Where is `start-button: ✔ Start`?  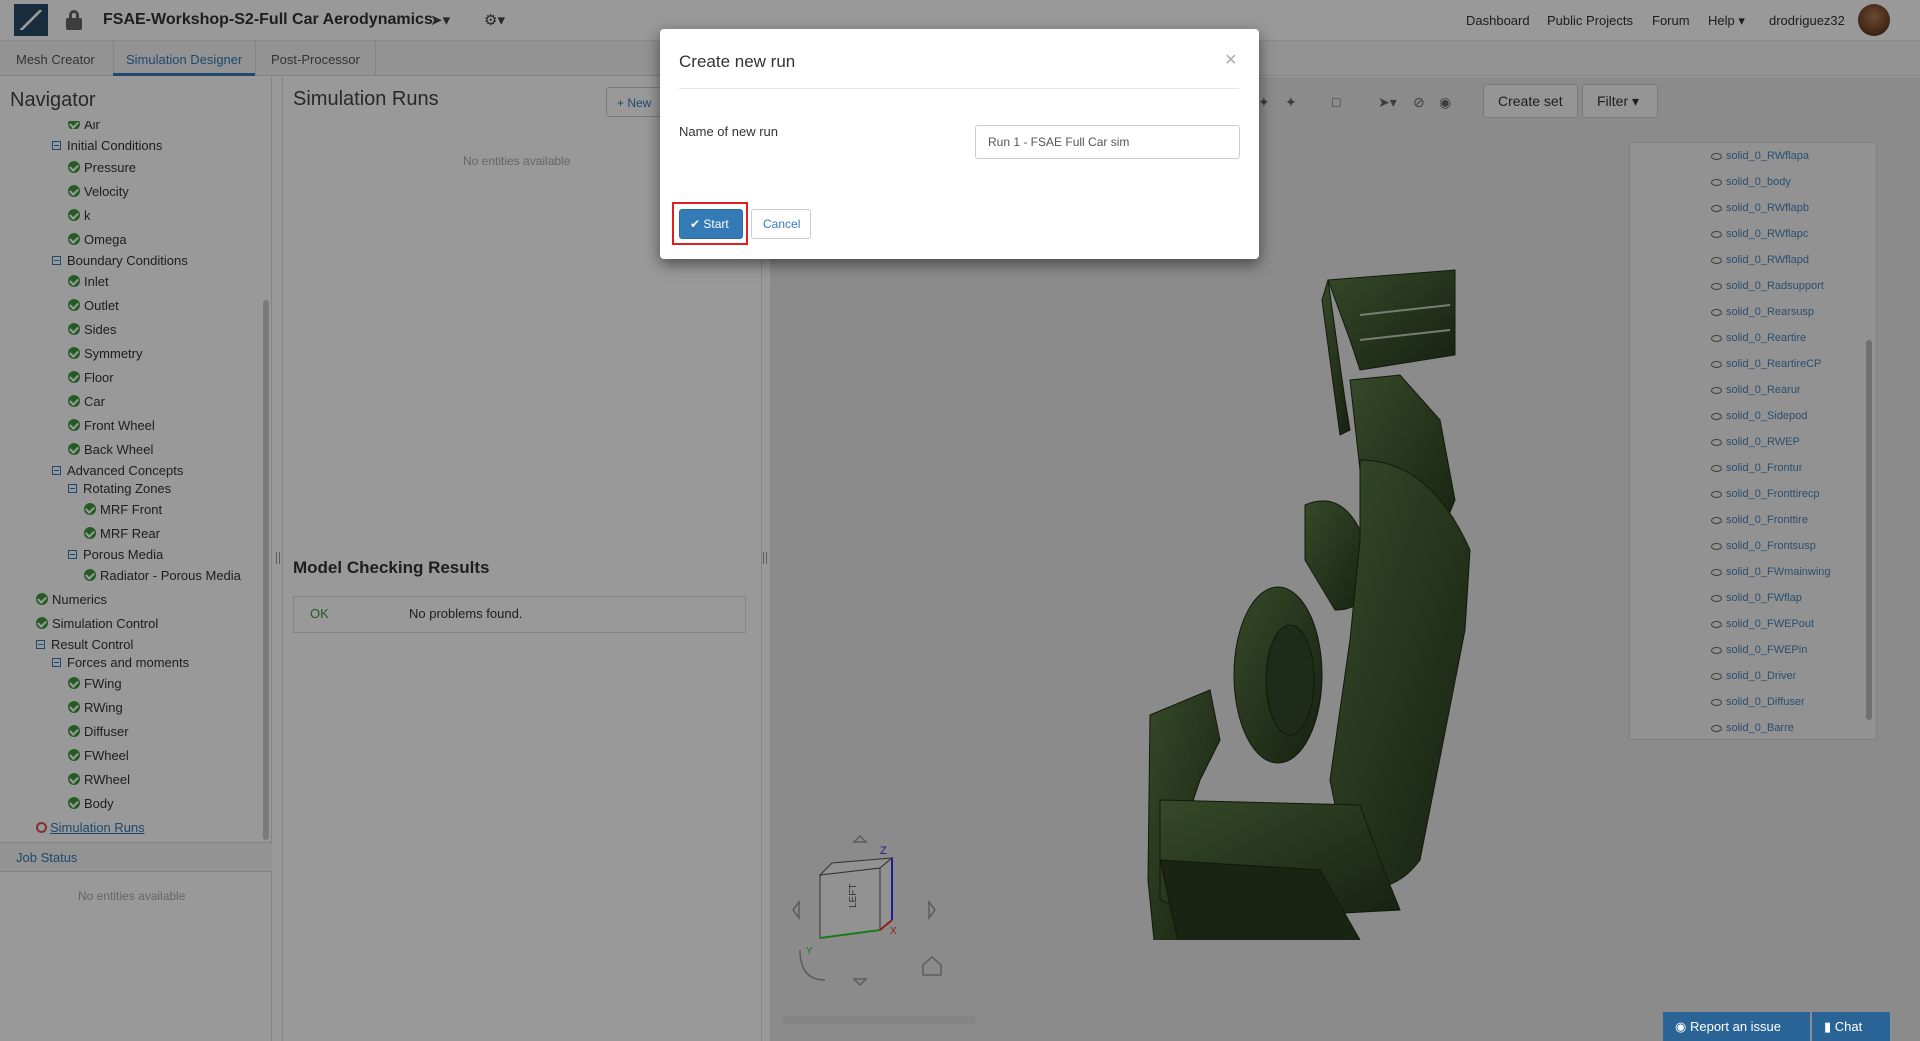 start-button: ✔ Start is located at coordinates (711, 224).